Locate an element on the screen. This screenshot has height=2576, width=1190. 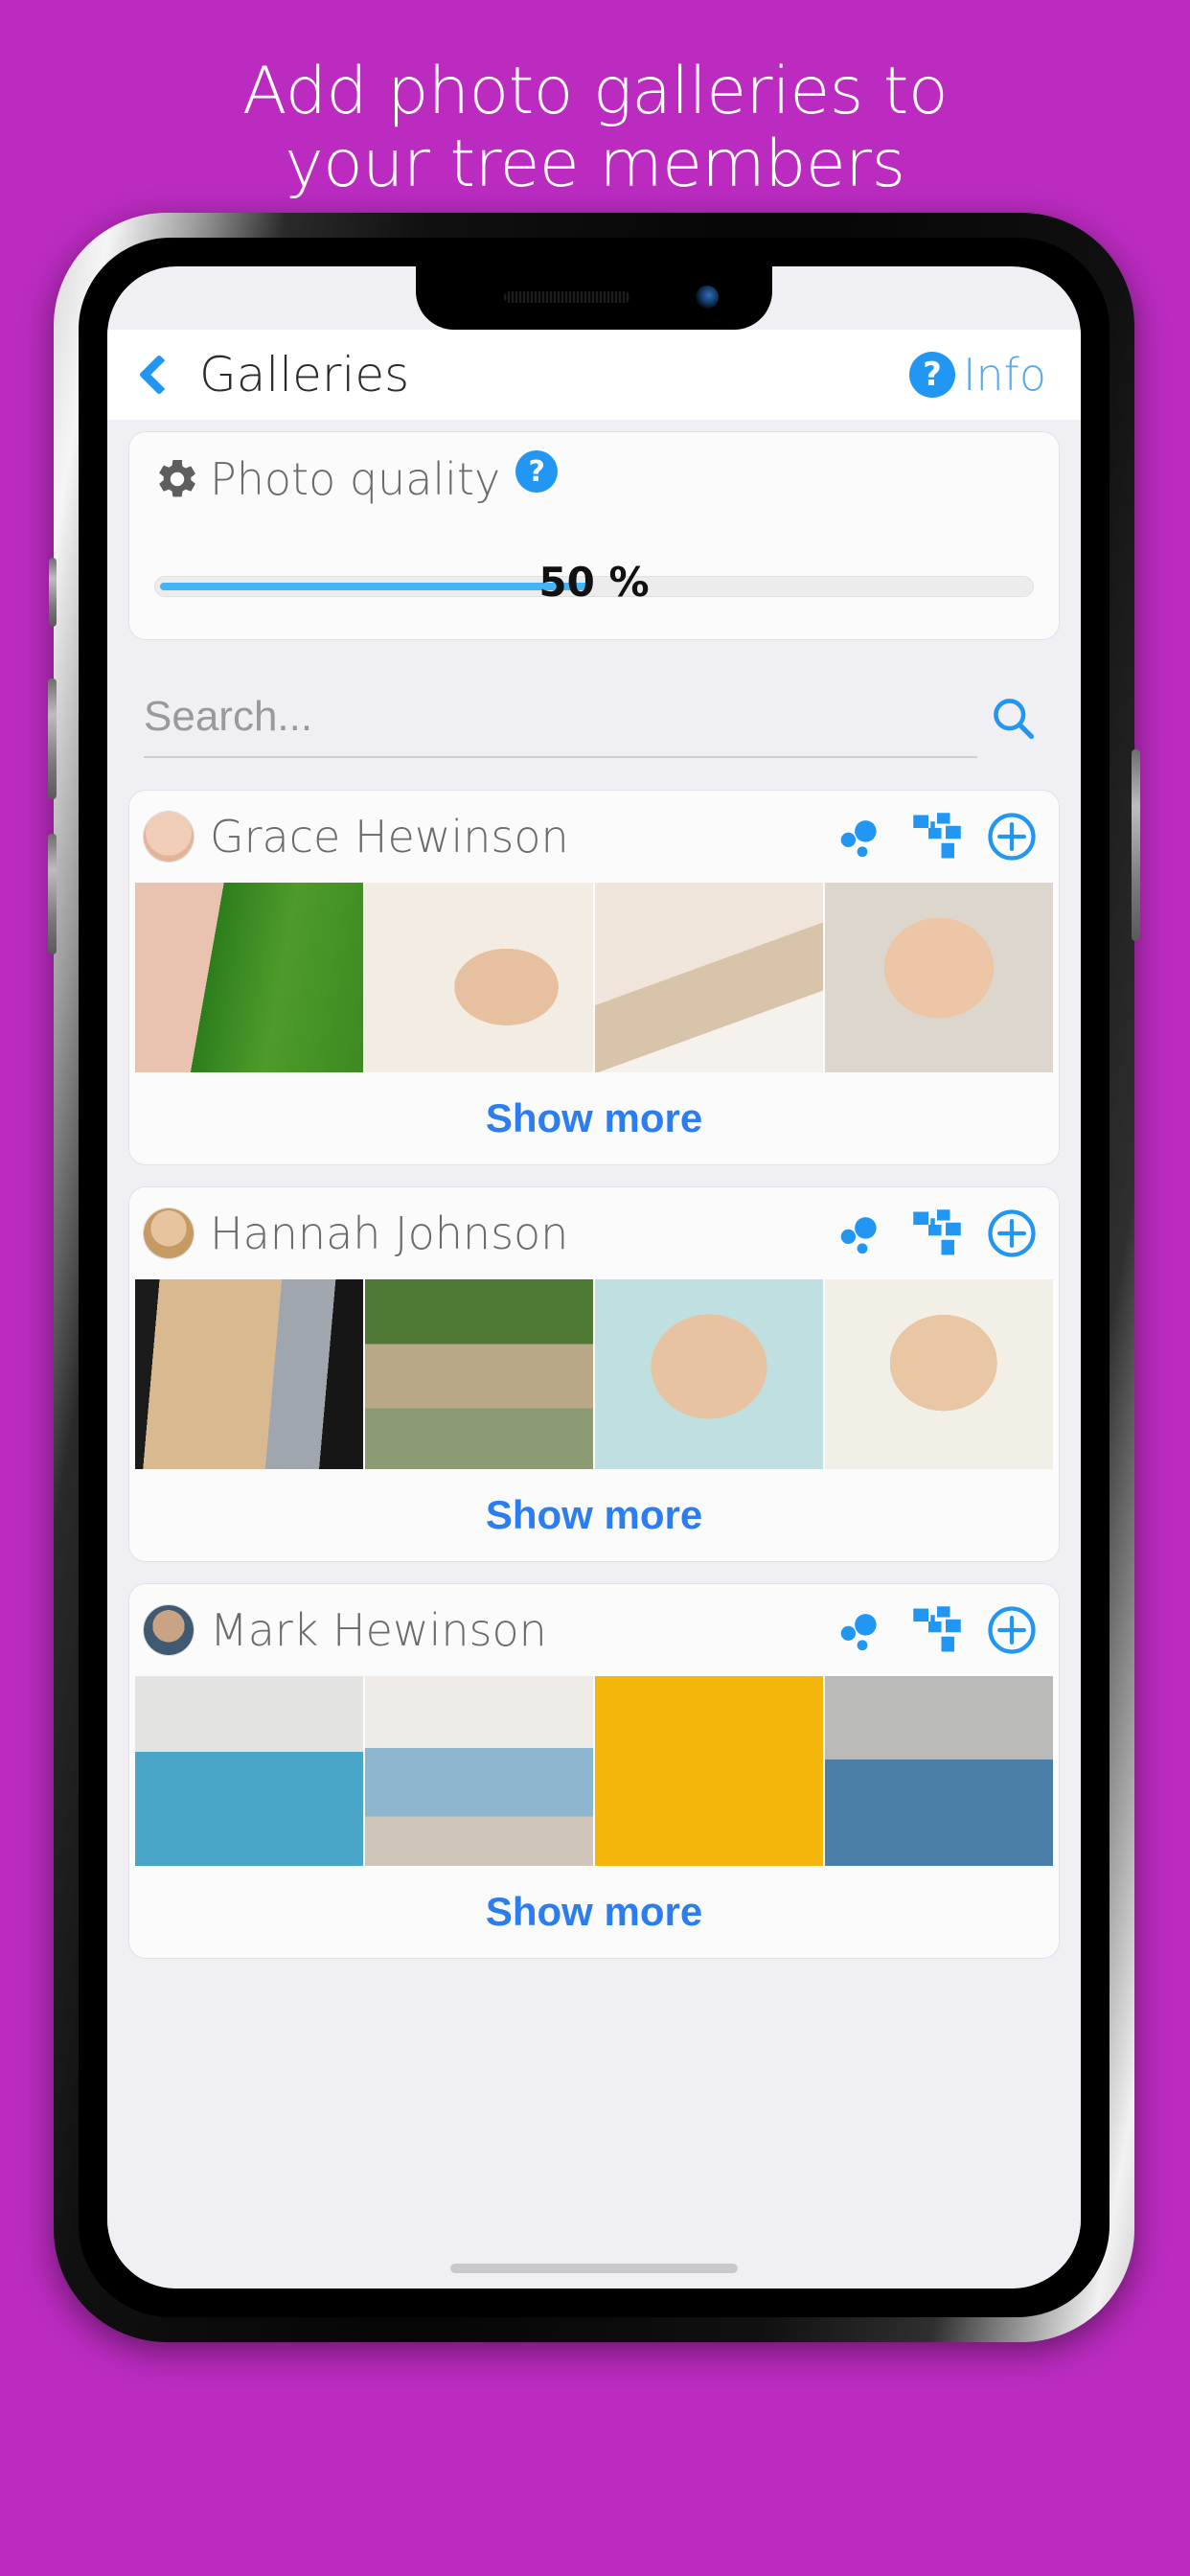
app-navigation-bar: Galleries ? Info is located at coordinates (594, 375).